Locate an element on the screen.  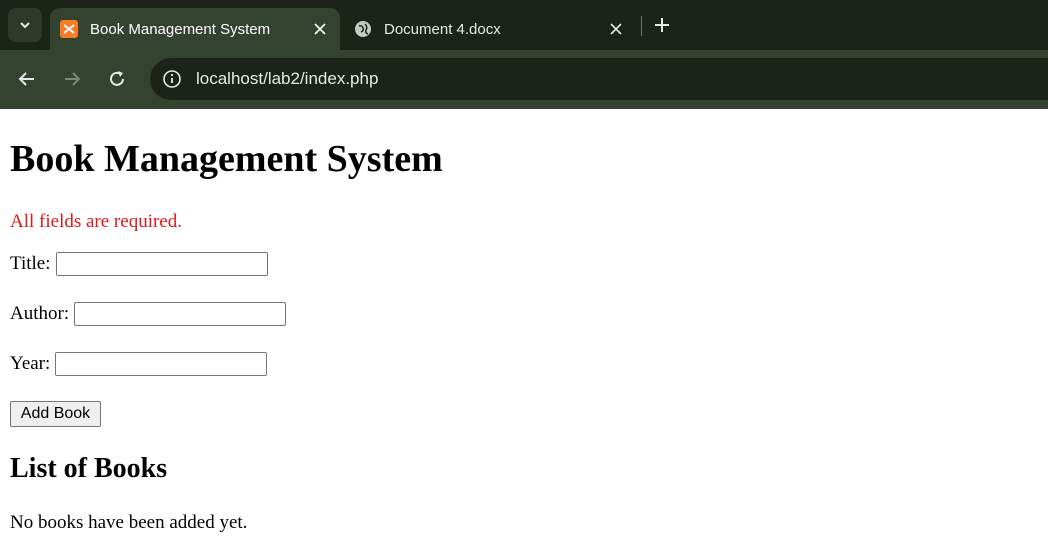
year-input is located at coordinates (161, 364).